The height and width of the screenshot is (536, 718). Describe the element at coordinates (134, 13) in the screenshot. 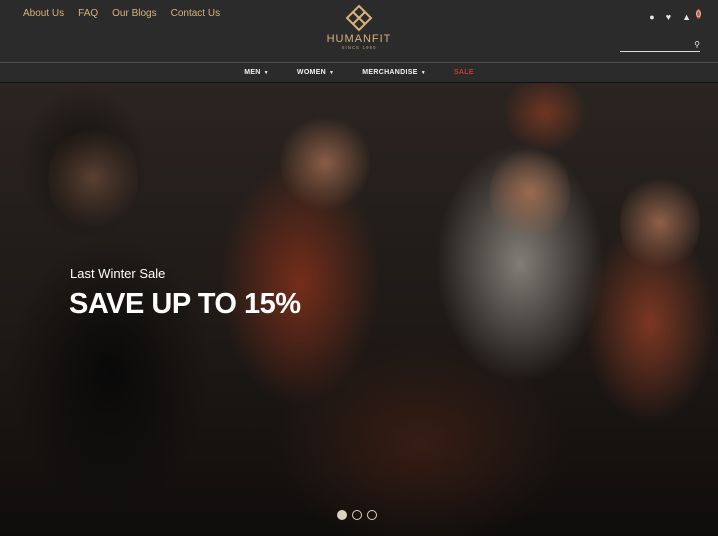

I see `our-blogs-link: Our Blogs` at that location.